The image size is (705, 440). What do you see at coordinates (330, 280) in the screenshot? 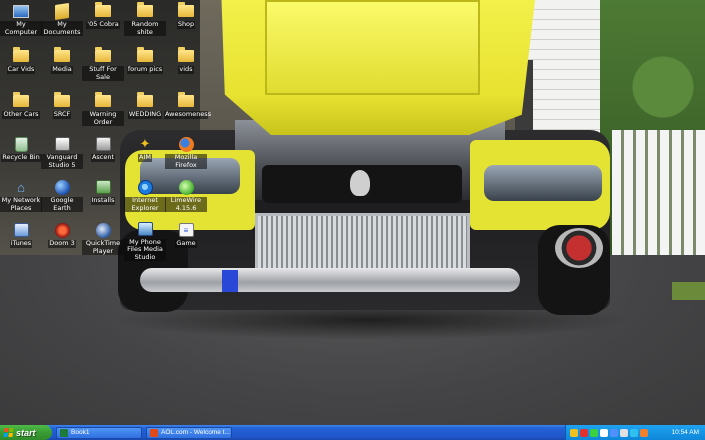
I see `wallpaper-intercooler-pipe` at bounding box center [330, 280].